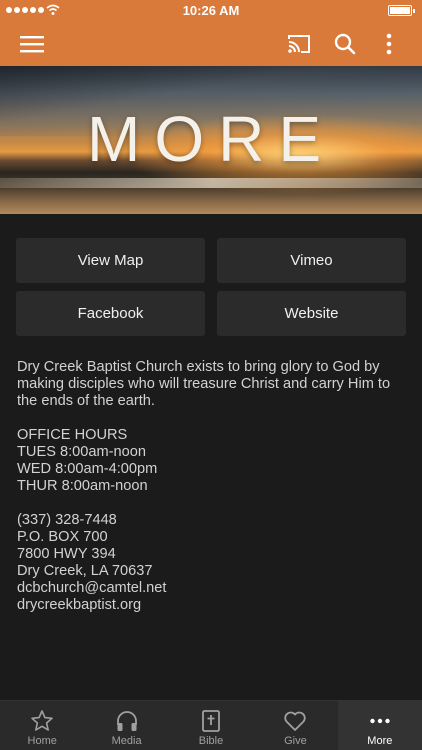 Image resolution: width=422 pixels, height=750 pixels. Describe the element at coordinates (81, 452) in the screenshot. I see `hours-tuesday: TUES 8:00am-noon` at that location.